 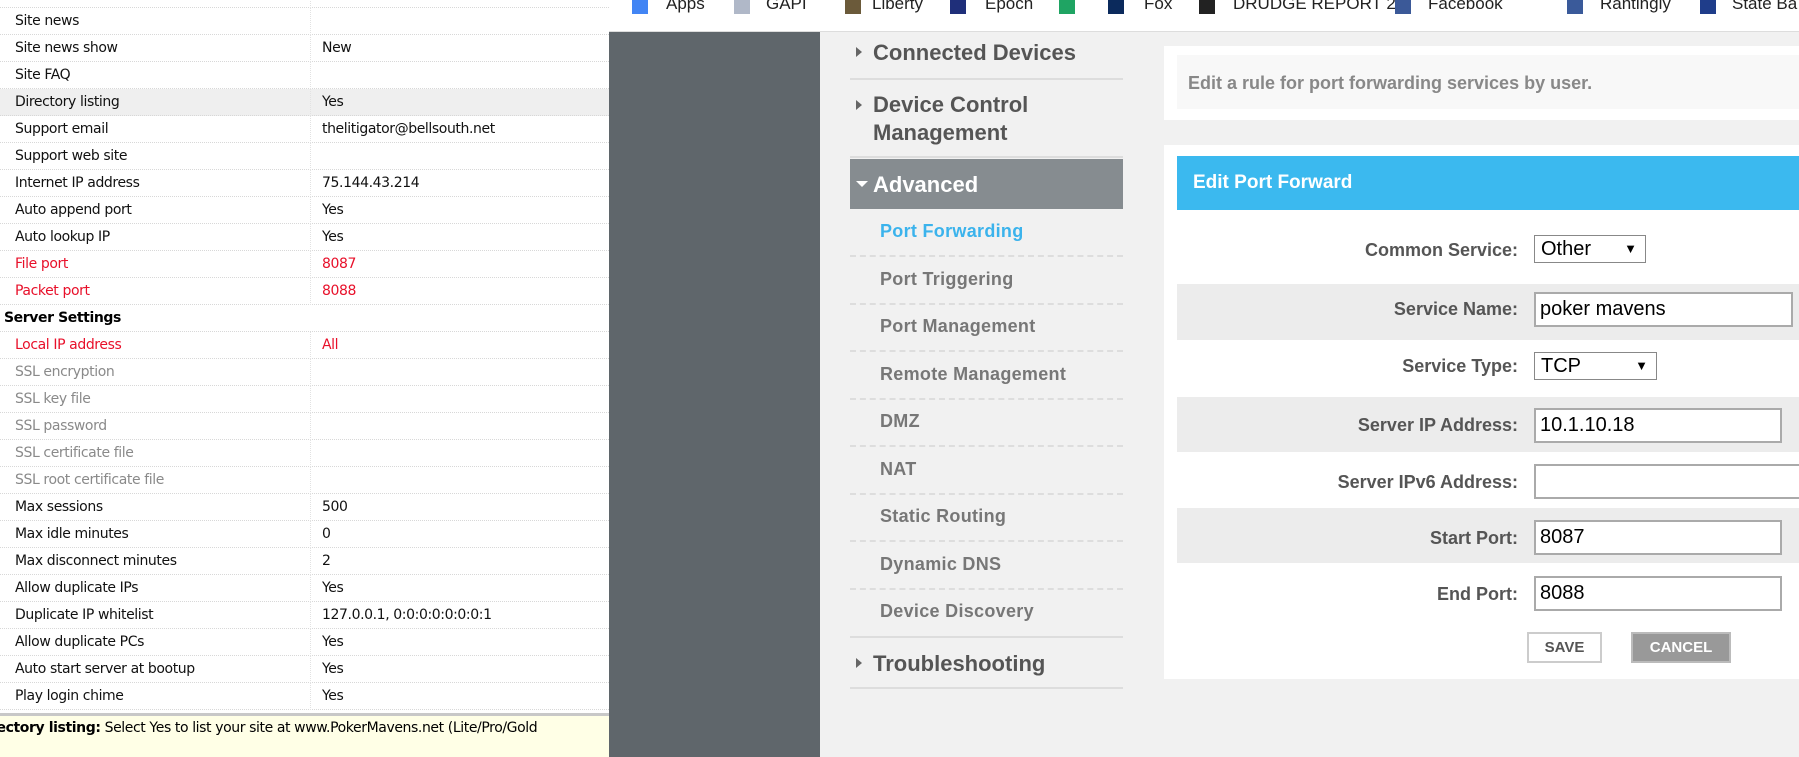 What do you see at coordinates (335, 507) in the screenshot?
I see `setting-value: 500` at bounding box center [335, 507].